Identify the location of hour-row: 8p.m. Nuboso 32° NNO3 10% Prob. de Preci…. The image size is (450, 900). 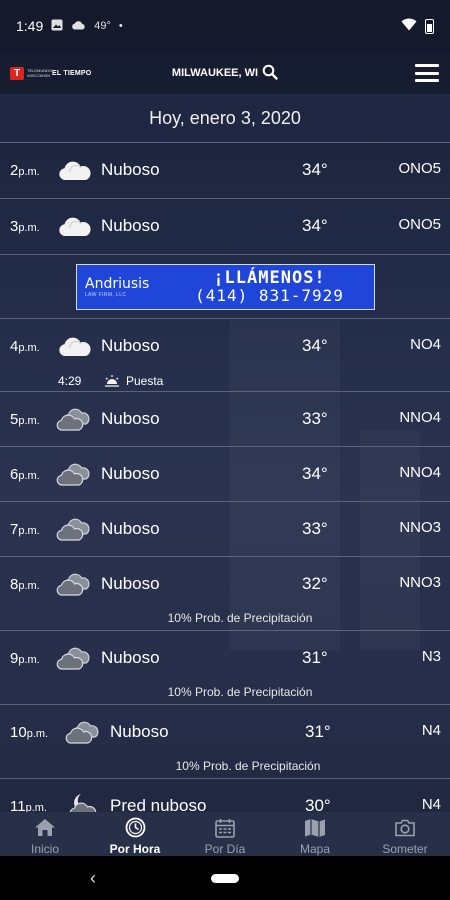
(225, 593).